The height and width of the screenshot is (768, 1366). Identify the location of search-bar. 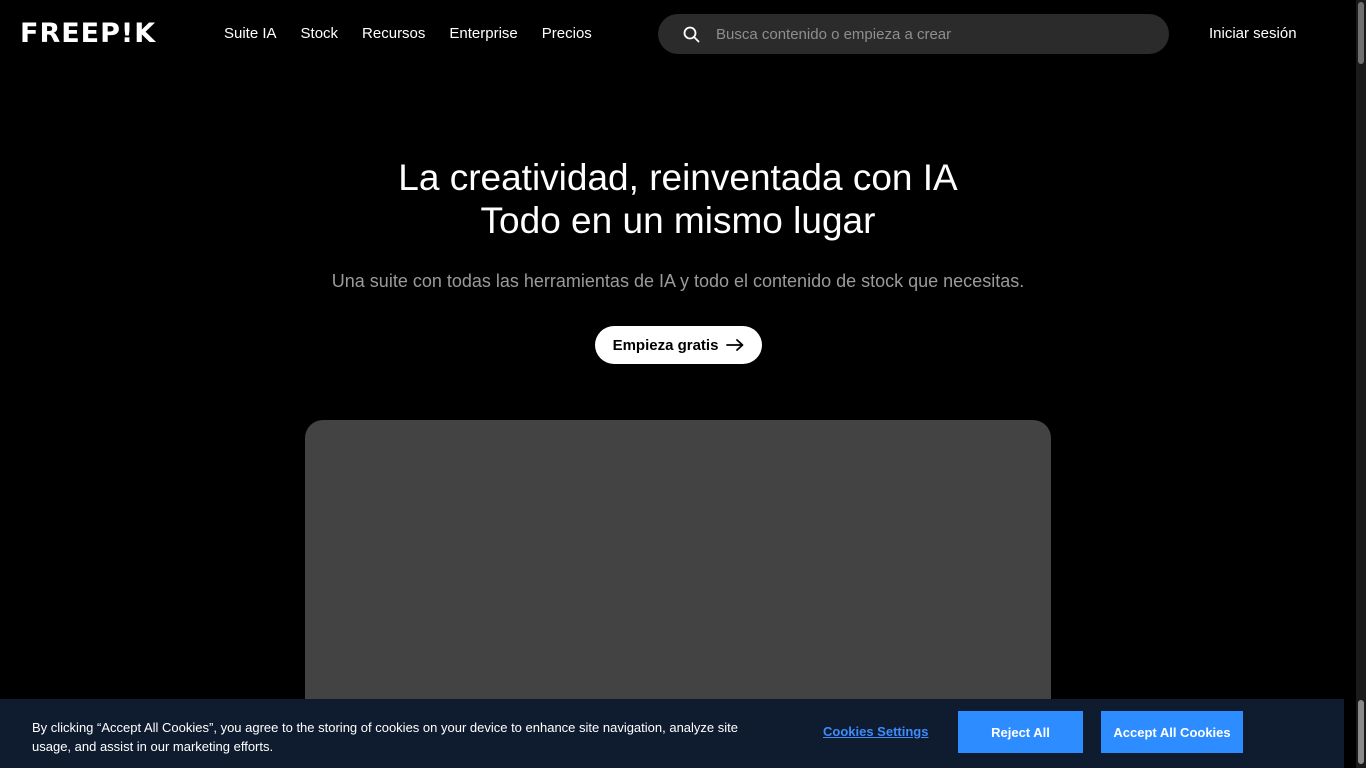
(913, 34).